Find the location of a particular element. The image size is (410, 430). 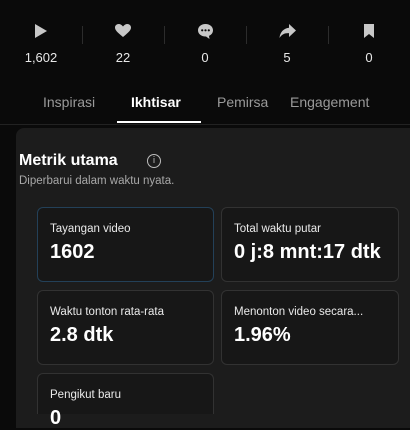

stat-comments: 0 is located at coordinates (205, 40).